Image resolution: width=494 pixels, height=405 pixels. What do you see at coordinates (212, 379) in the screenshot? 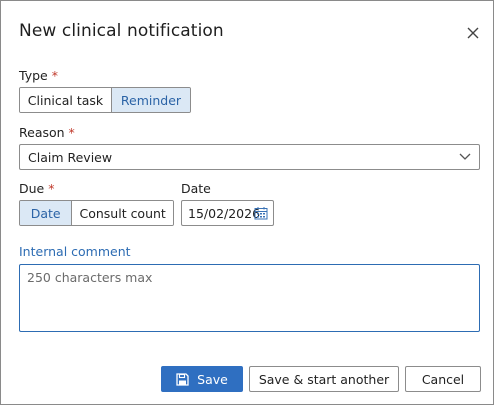
I see `save-button-label: Save` at bounding box center [212, 379].